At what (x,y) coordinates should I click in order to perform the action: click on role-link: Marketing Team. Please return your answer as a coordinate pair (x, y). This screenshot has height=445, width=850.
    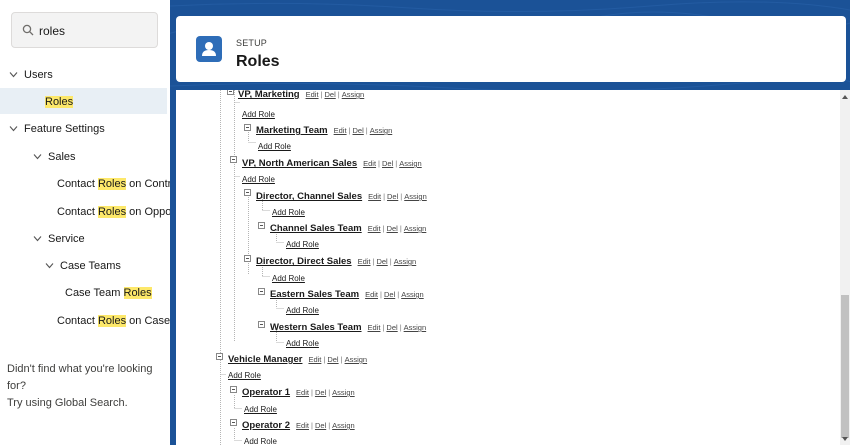
    Looking at the image, I should click on (292, 130).